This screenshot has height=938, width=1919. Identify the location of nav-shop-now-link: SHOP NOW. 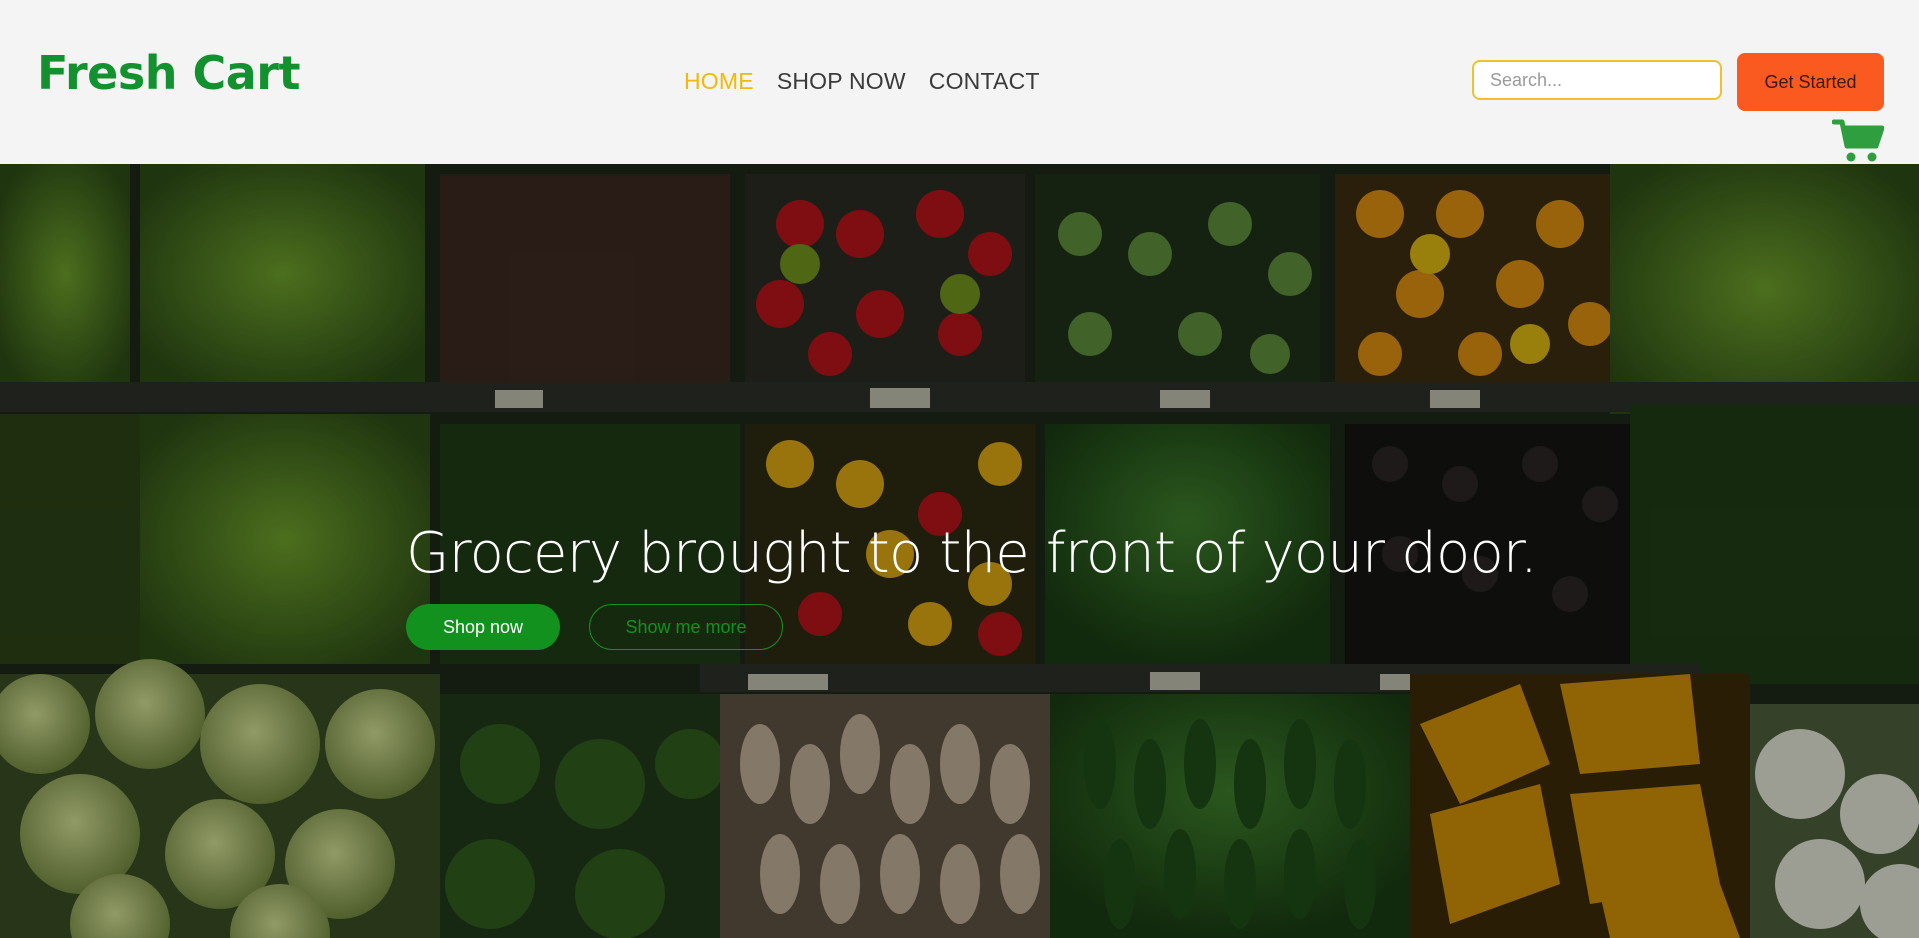
(841, 81).